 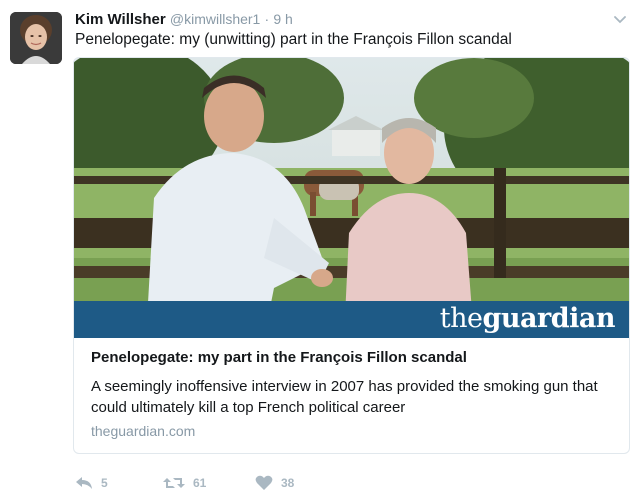 What do you see at coordinates (215, 19) in the screenshot?
I see `author-handle: @kimwillsher1` at bounding box center [215, 19].